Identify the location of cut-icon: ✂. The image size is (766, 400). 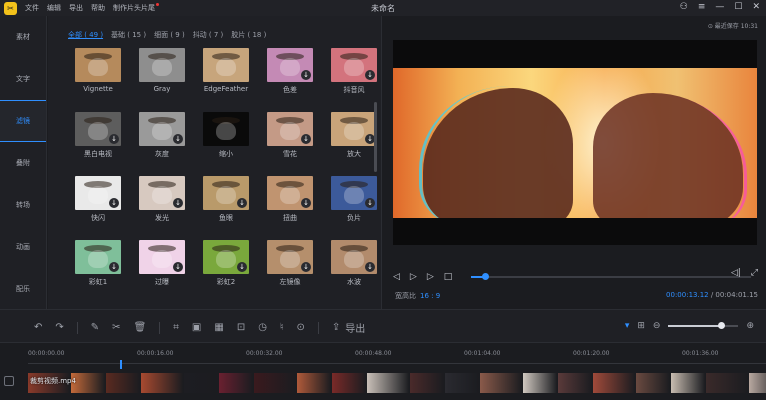
(116, 327).